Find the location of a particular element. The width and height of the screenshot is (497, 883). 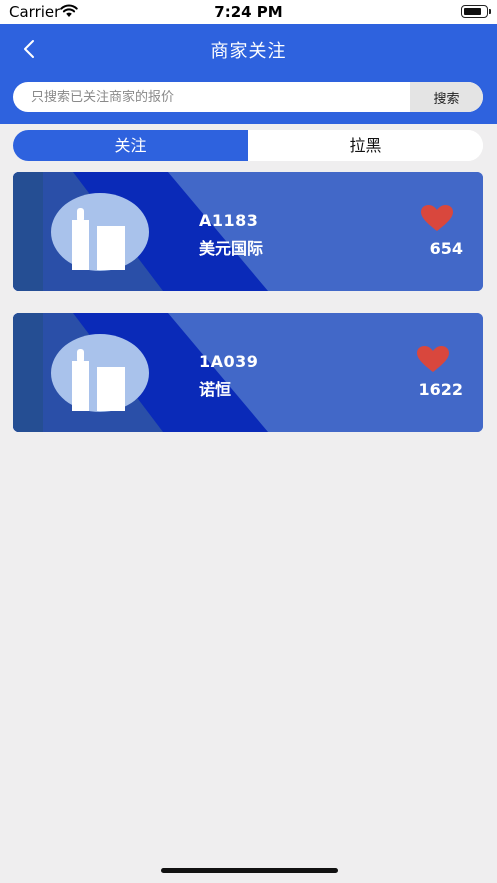

battery-icon is located at coordinates (476, 11).